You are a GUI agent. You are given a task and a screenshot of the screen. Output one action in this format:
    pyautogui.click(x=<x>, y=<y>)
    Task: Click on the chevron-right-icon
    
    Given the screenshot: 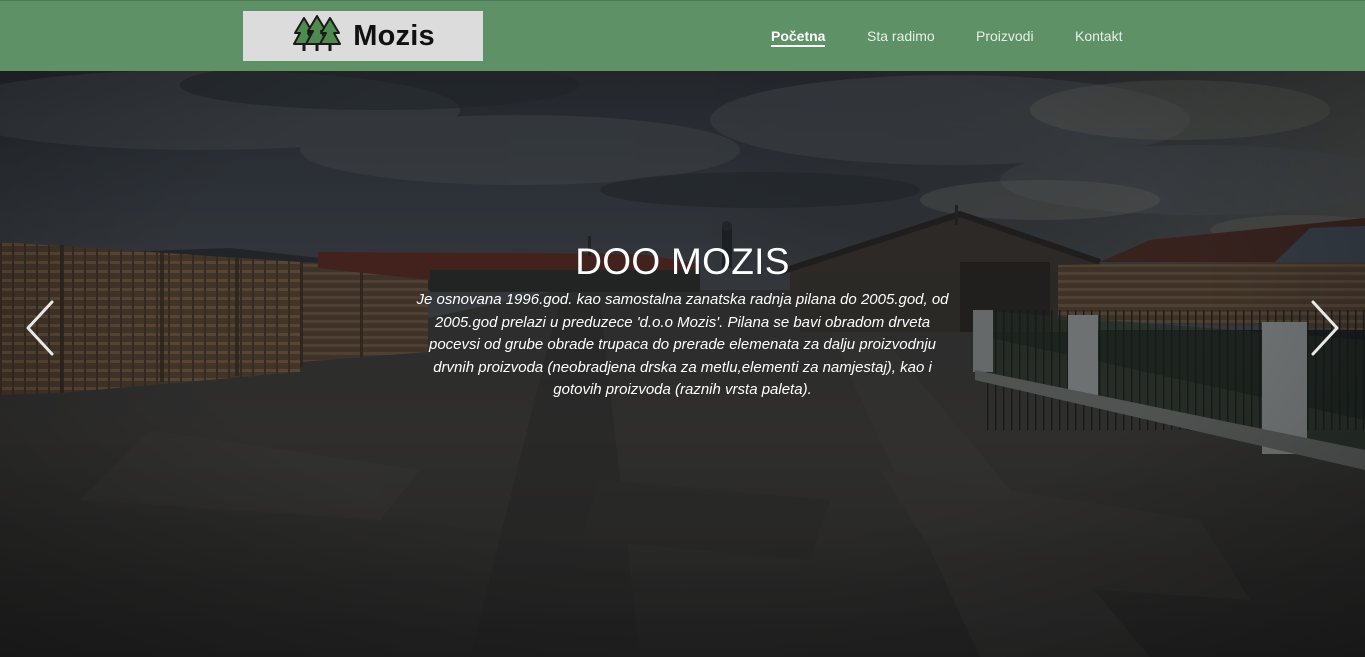 What is the action you would take?
    pyautogui.click(x=1325, y=328)
    